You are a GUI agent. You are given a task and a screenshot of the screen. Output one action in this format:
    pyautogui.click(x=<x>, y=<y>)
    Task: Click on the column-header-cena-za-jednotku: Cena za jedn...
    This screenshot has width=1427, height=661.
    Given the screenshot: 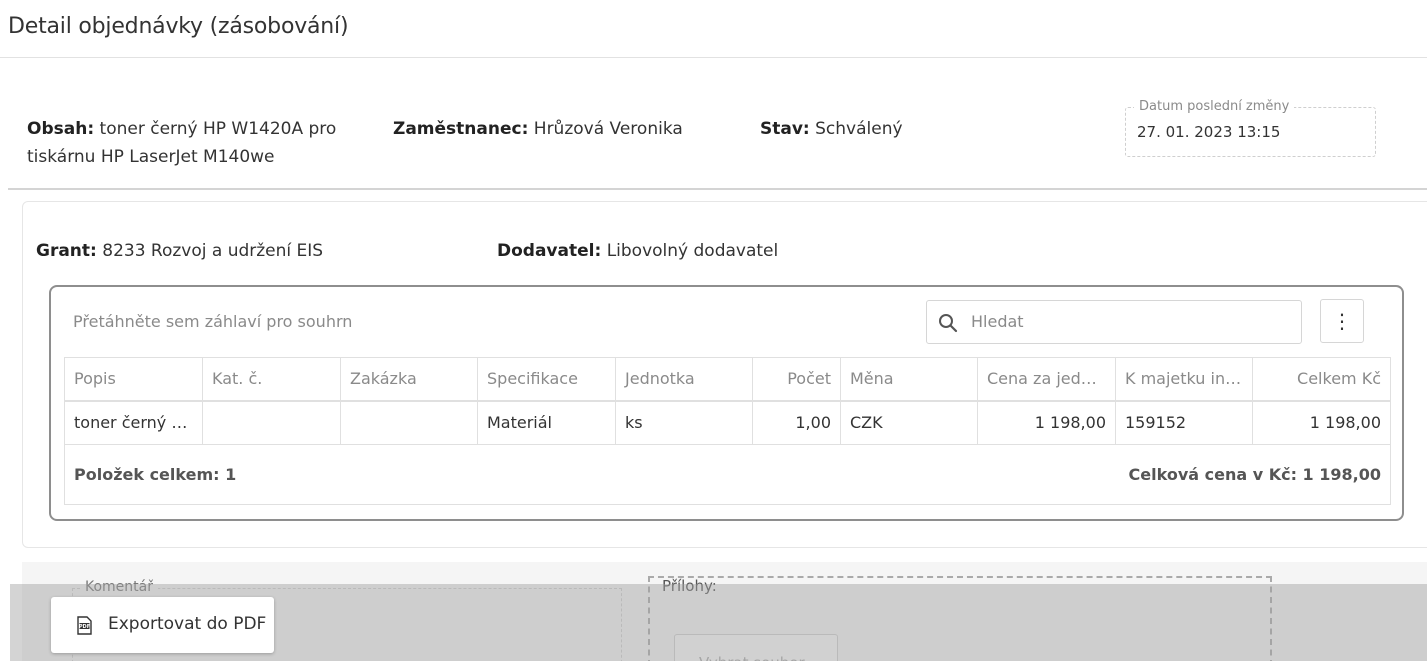 What is the action you would take?
    pyautogui.click(x=1046, y=379)
    